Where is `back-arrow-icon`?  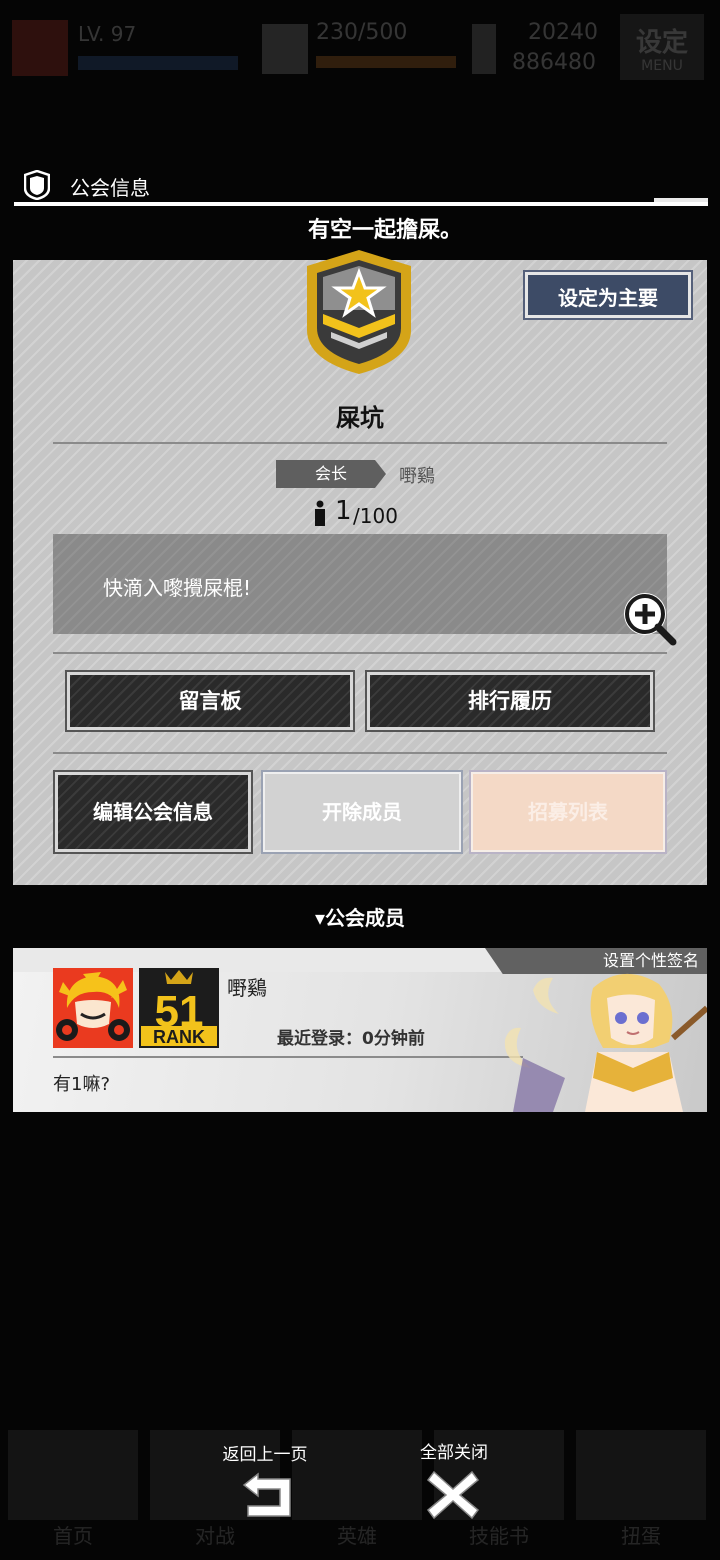
back-arrow-icon is located at coordinates (266, 1494).